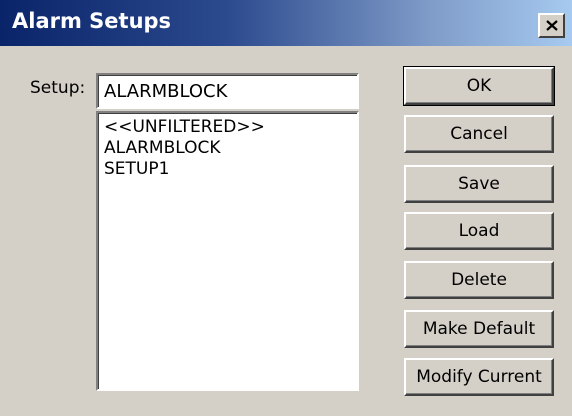 Image resolution: width=572 pixels, height=416 pixels. I want to click on save-button: Save, so click(479, 184).